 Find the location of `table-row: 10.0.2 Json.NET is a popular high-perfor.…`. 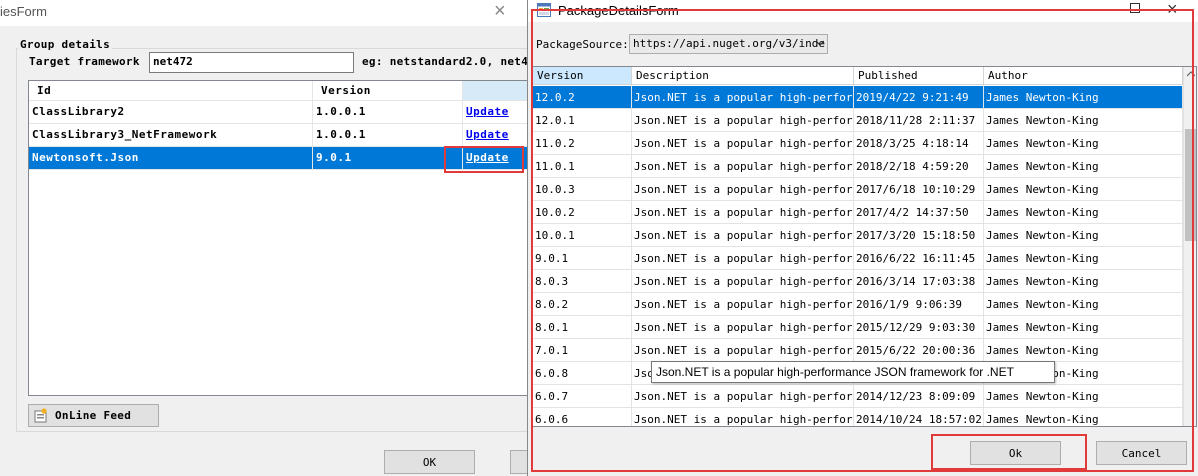

table-row: 10.0.2 Json.NET is a popular high-perfor.… is located at coordinates (858, 212).